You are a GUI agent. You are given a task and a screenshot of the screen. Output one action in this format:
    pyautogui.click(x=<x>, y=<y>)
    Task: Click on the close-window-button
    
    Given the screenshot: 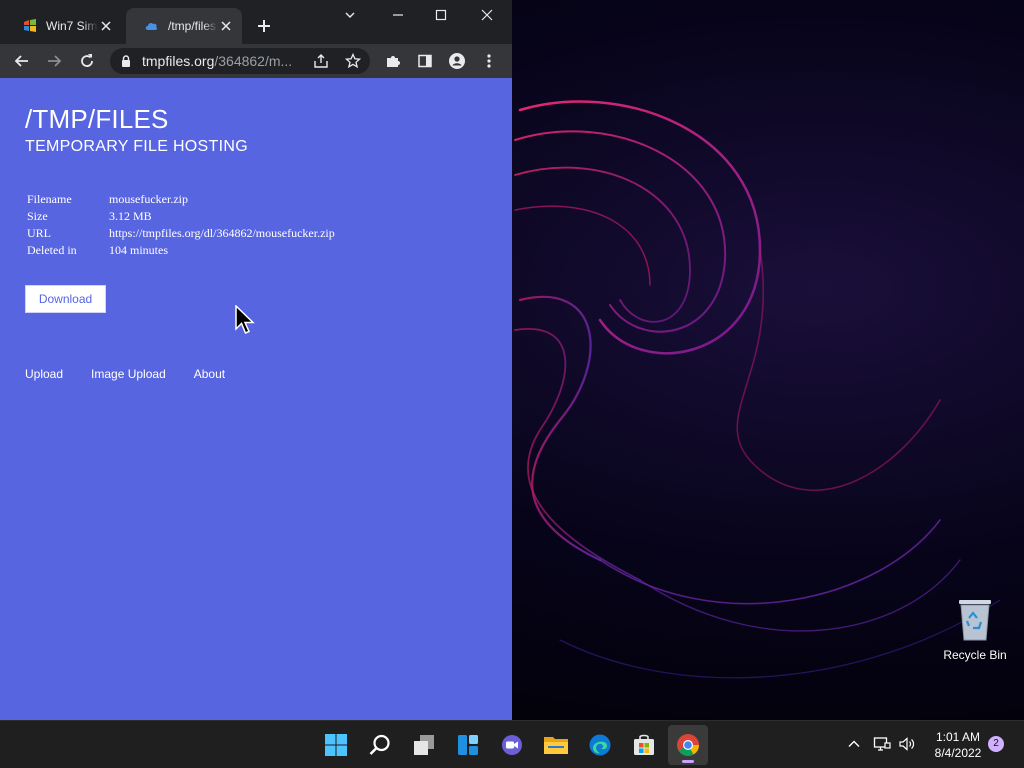 What is the action you would take?
    pyautogui.click(x=487, y=15)
    